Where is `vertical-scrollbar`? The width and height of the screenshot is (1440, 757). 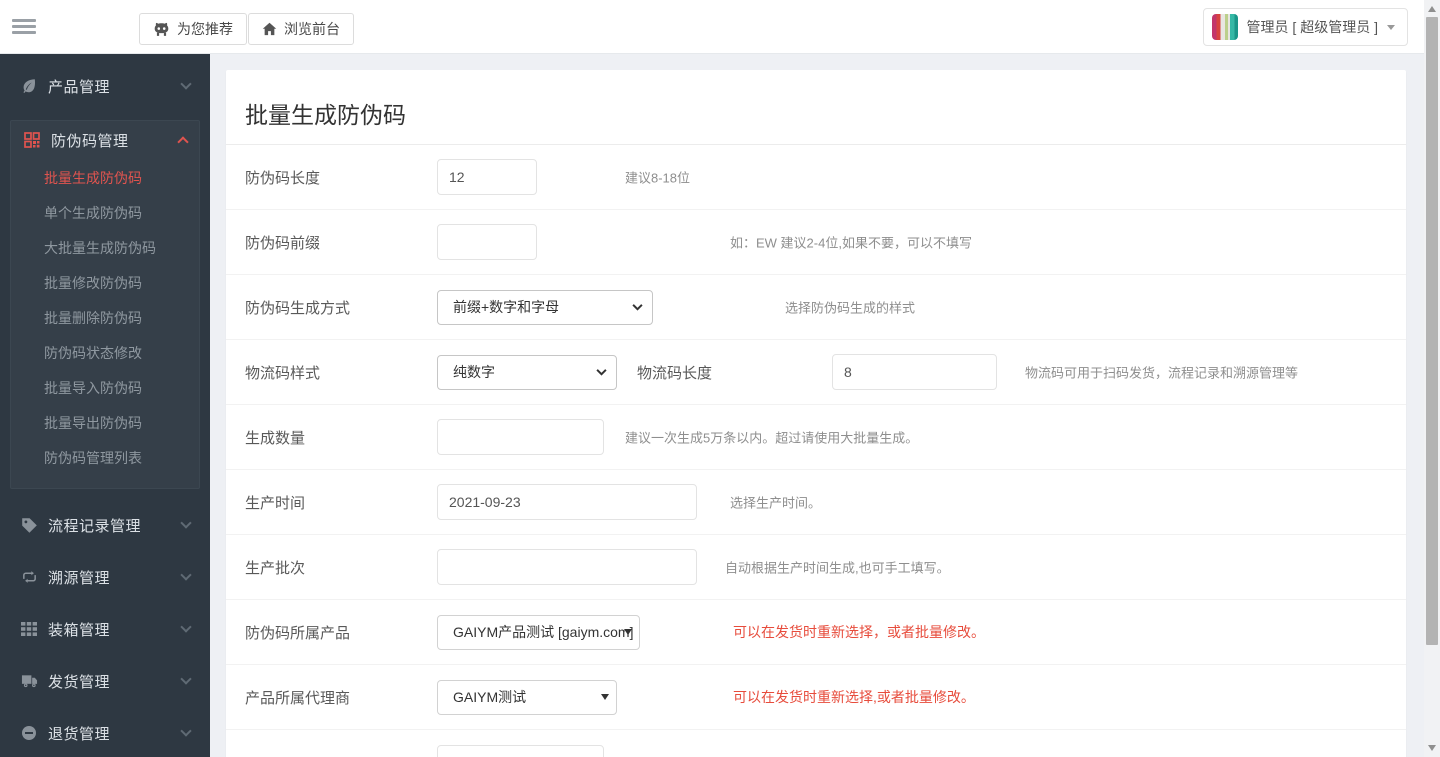
vertical-scrollbar is located at coordinates (1432, 378).